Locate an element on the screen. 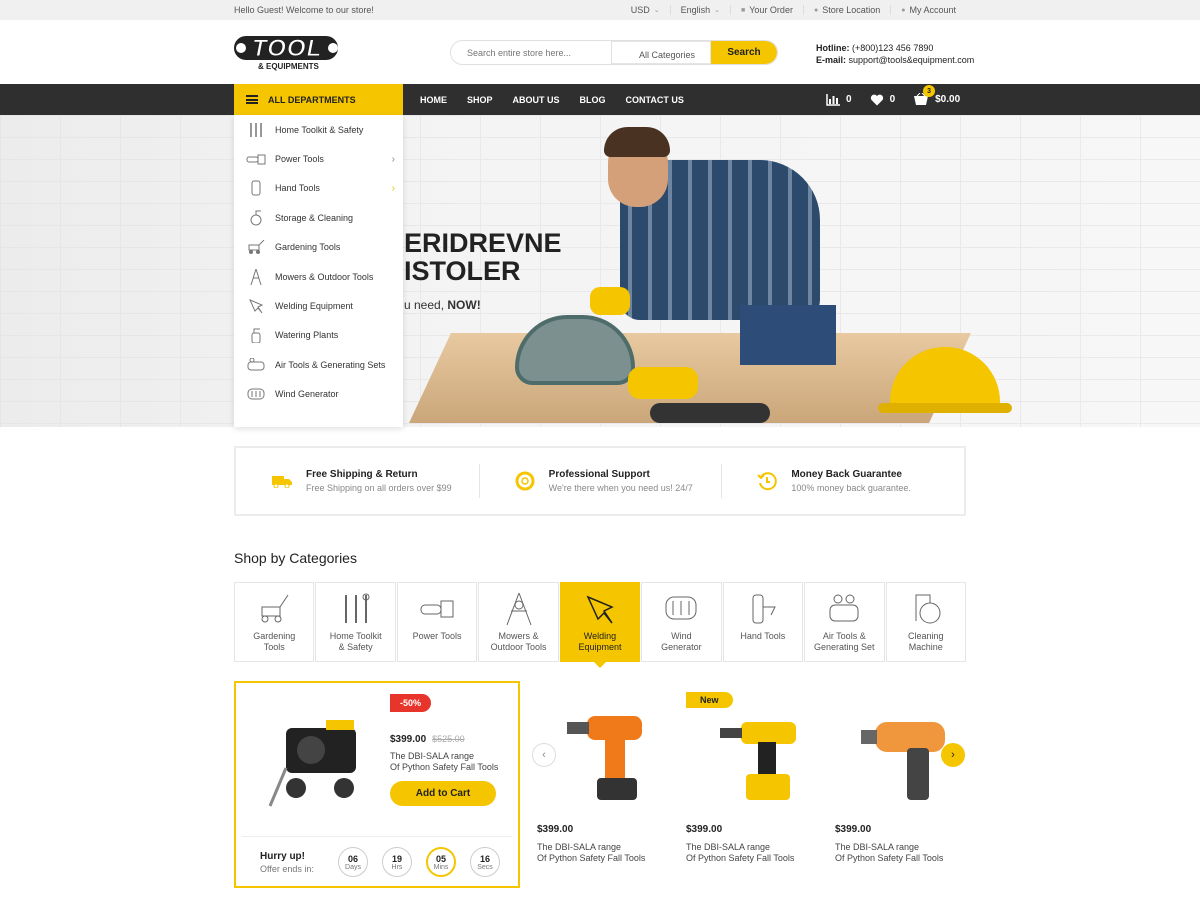  compare-button: 0 is located at coordinates (839, 99).